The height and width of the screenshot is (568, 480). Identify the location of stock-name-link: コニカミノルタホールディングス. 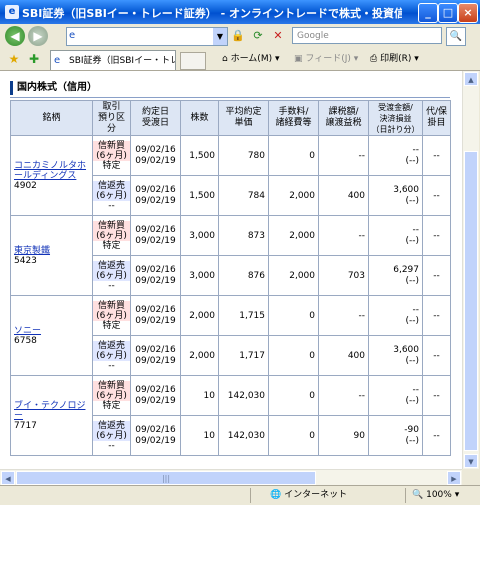
(51, 171).